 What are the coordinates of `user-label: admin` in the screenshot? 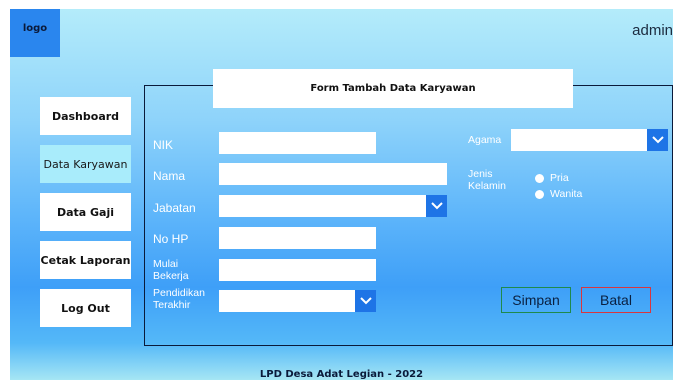 It's located at (652, 30).